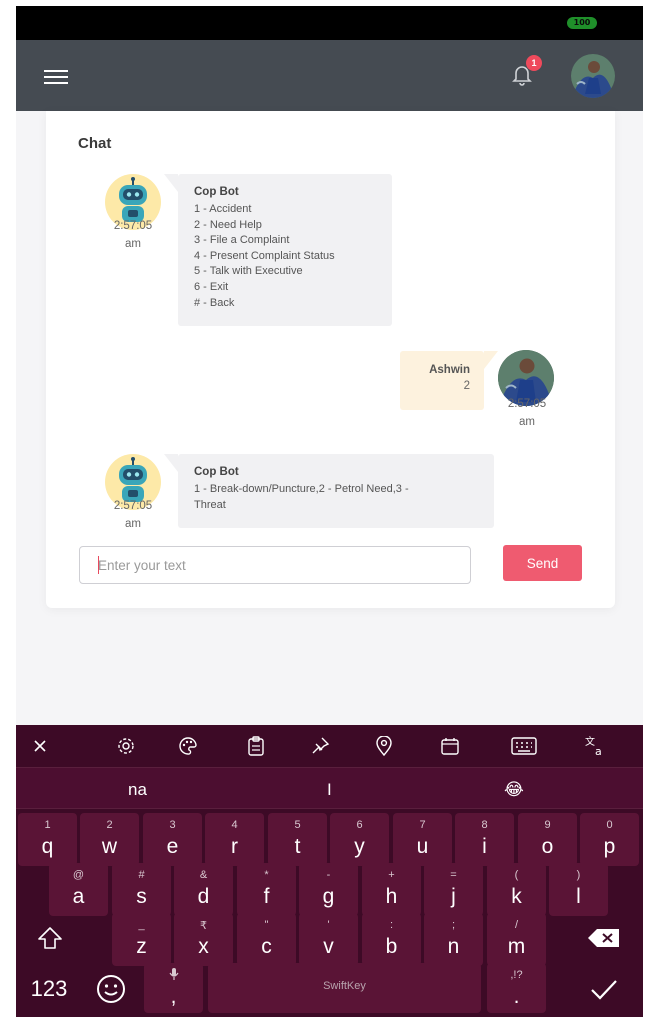 The height and width of the screenshot is (1017, 645). Describe the element at coordinates (111, 989) in the screenshot. I see `emoji-icon` at that location.